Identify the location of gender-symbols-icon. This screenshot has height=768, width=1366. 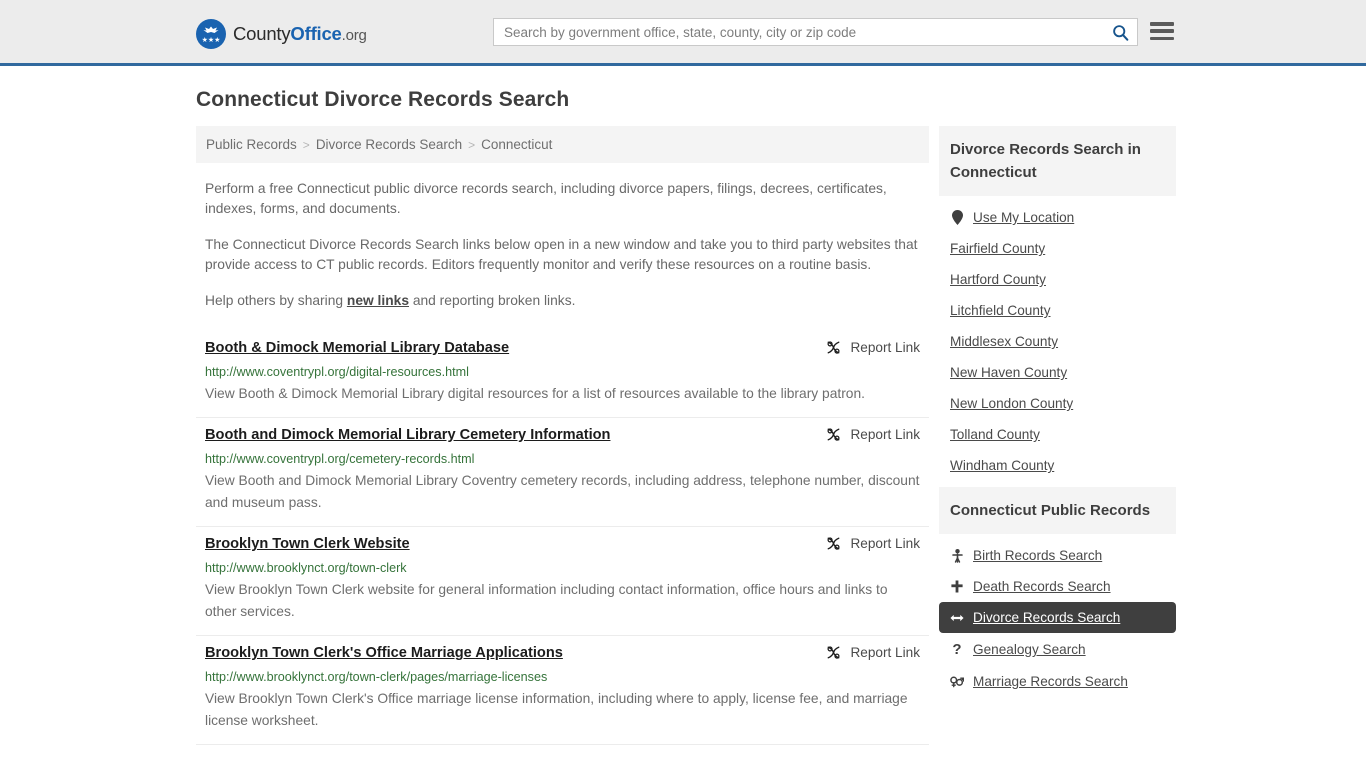
(957, 681).